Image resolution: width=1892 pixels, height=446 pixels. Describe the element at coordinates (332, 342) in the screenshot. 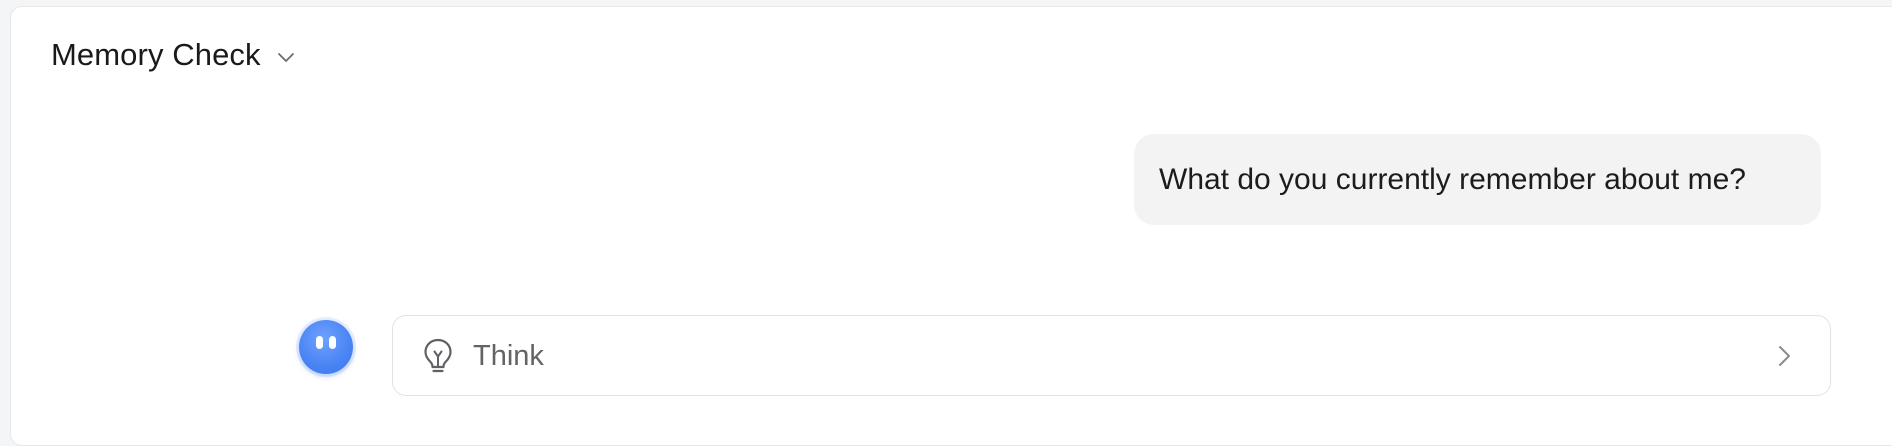

I see `avatar-eye-right` at that location.